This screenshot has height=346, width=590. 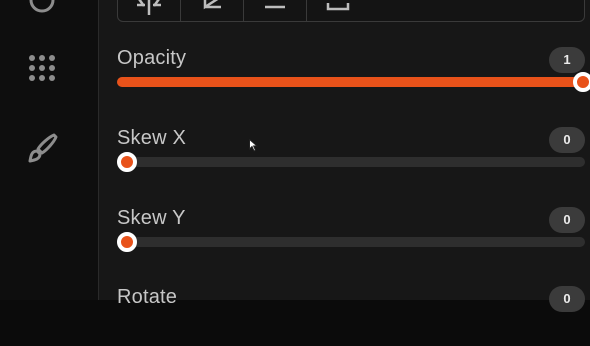 I want to click on toolbar-button-align, so click(x=149, y=10).